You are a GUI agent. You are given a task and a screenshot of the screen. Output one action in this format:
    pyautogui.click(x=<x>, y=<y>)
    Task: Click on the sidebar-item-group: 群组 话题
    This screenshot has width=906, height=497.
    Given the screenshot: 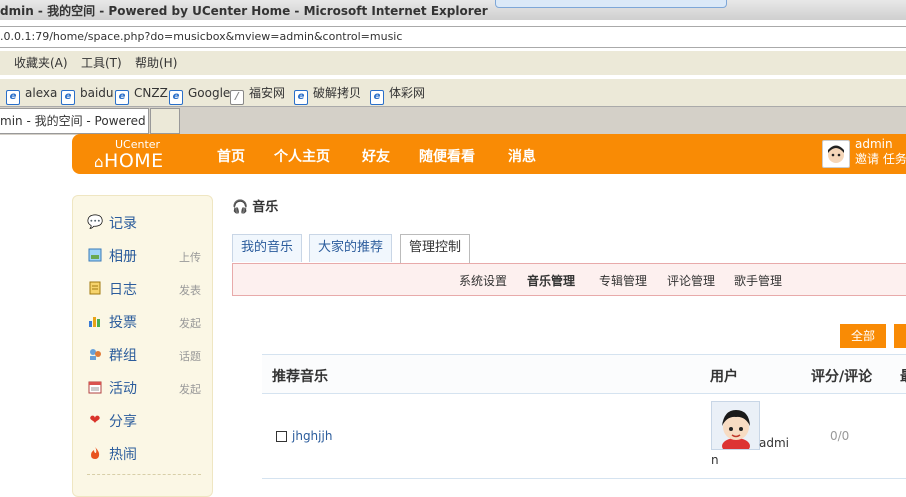 What is the action you would take?
    pyautogui.click(x=146, y=355)
    